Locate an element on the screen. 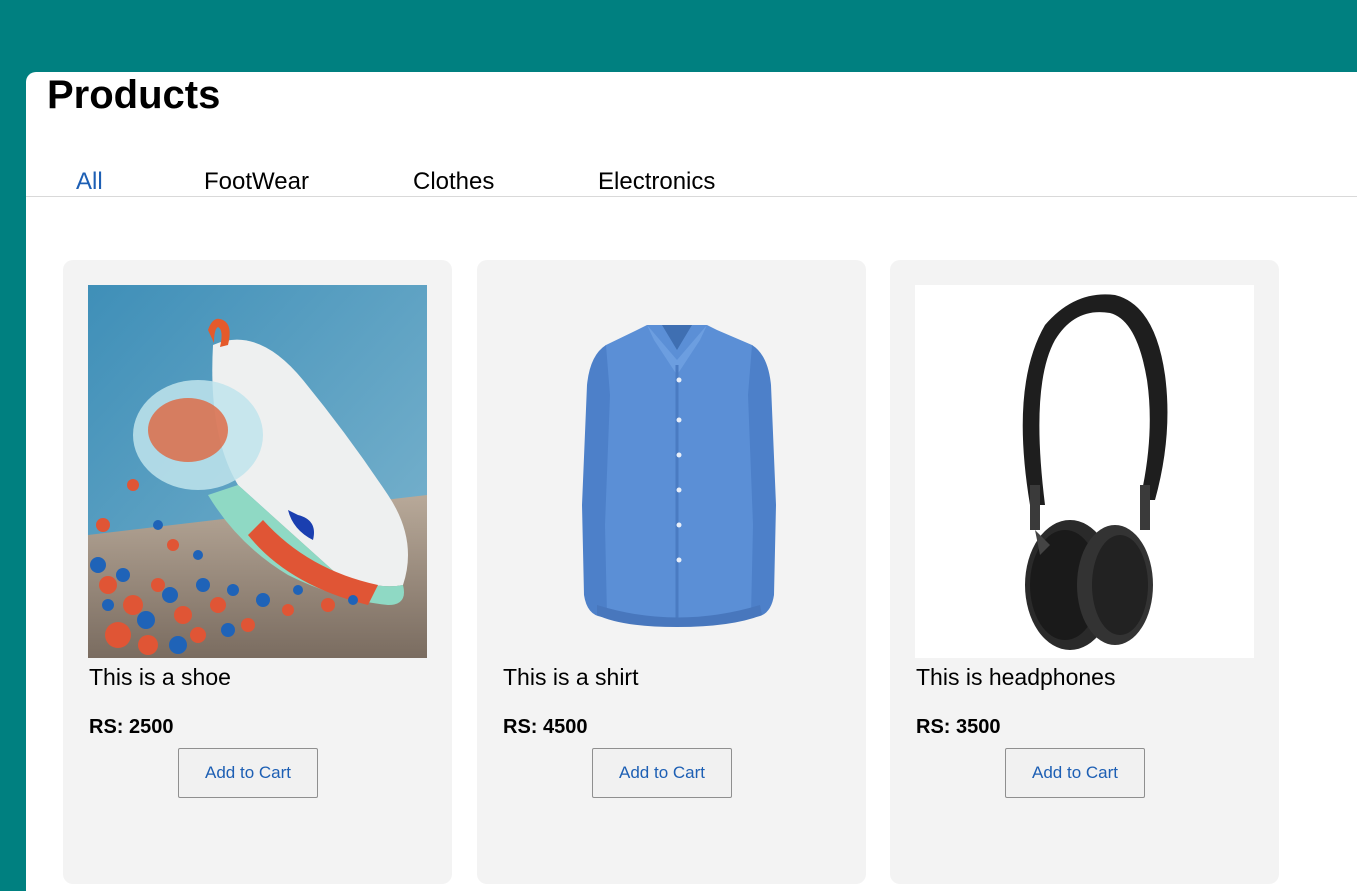  headphones-image is located at coordinates (1084, 471).